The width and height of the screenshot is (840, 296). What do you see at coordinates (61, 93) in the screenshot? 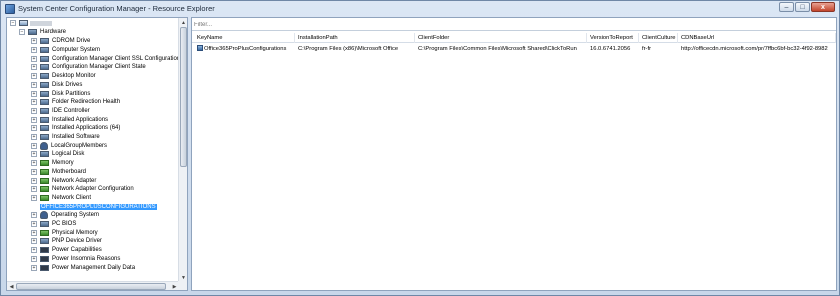
I see `tree-item: + Disk Partitions` at bounding box center [61, 93].